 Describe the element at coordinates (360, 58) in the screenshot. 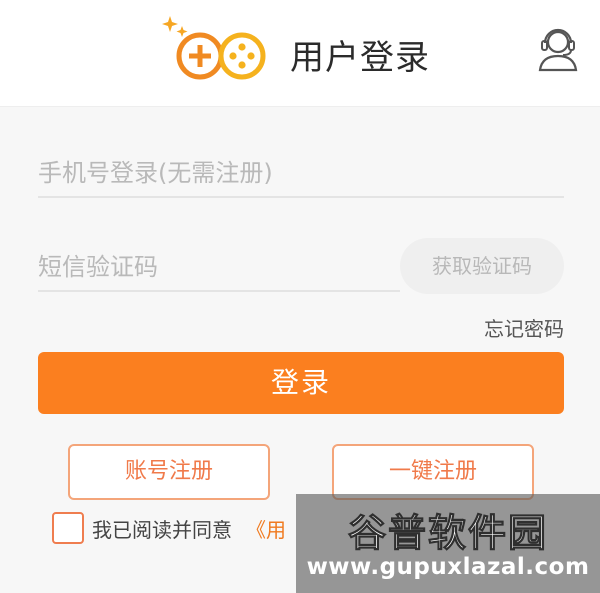

I see `page-title: 用户登录` at that location.